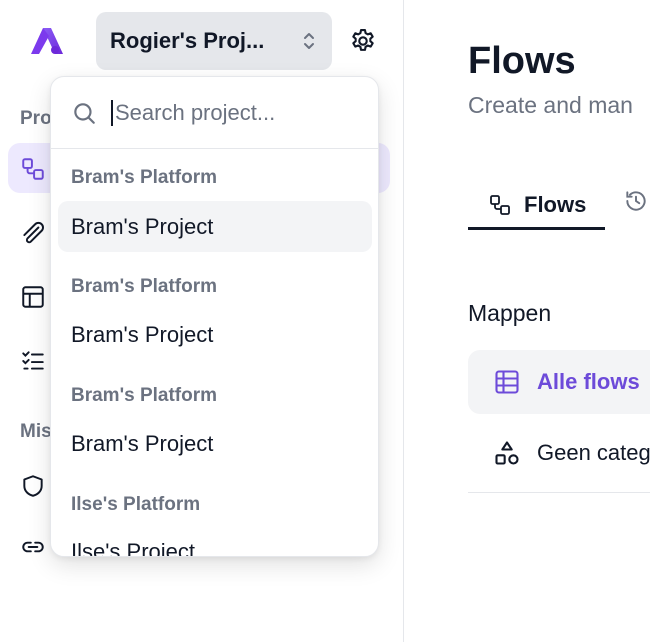 The height and width of the screenshot is (642, 650). What do you see at coordinates (559, 492) in the screenshot?
I see `divider` at bounding box center [559, 492].